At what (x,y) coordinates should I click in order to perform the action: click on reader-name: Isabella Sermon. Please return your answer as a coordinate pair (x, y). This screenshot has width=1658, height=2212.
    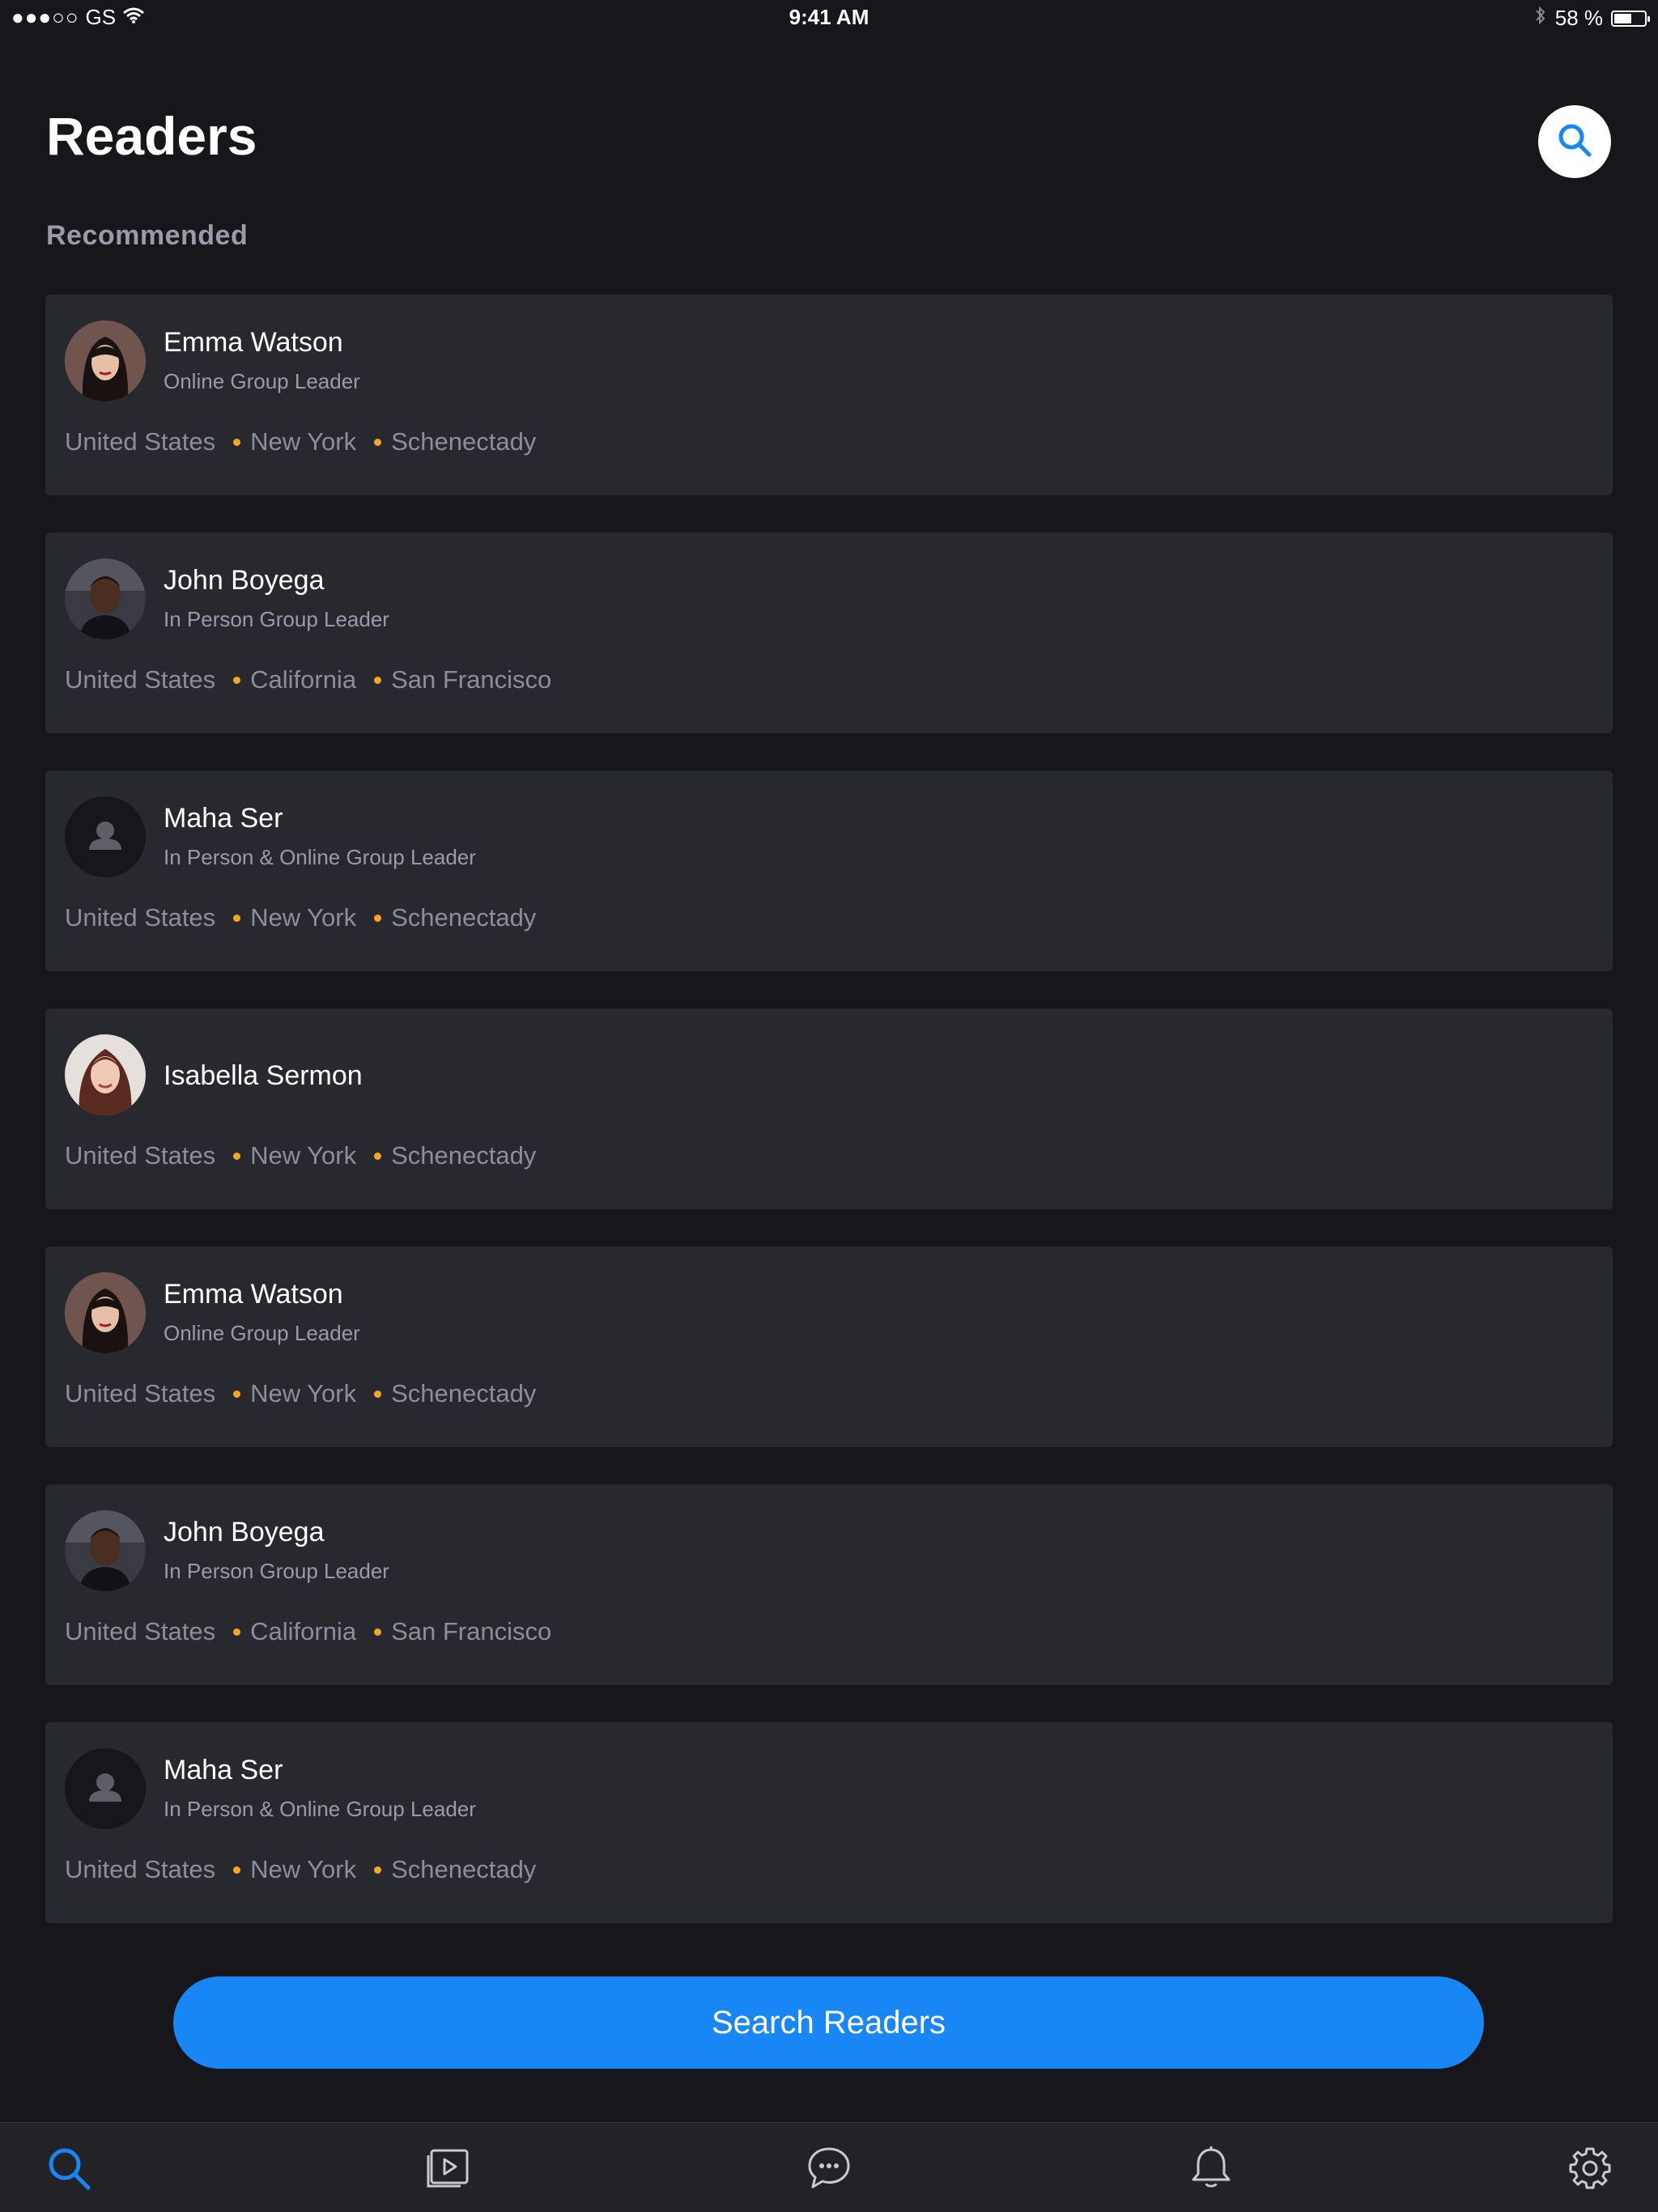
    Looking at the image, I should click on (263, 1075).